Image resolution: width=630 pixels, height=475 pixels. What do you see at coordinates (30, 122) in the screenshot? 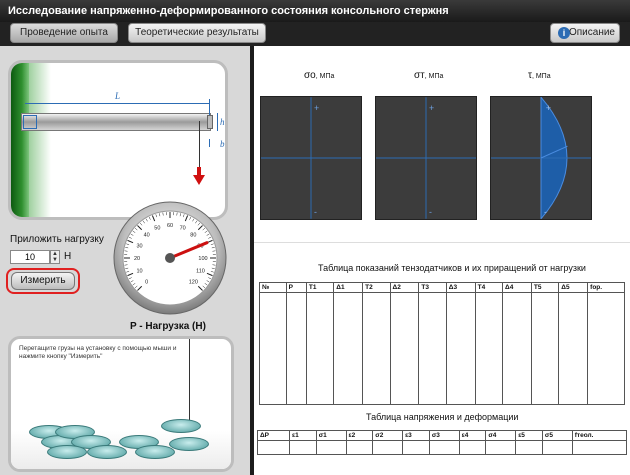
I see `strain-gauges` at bounding box center [30, 122].